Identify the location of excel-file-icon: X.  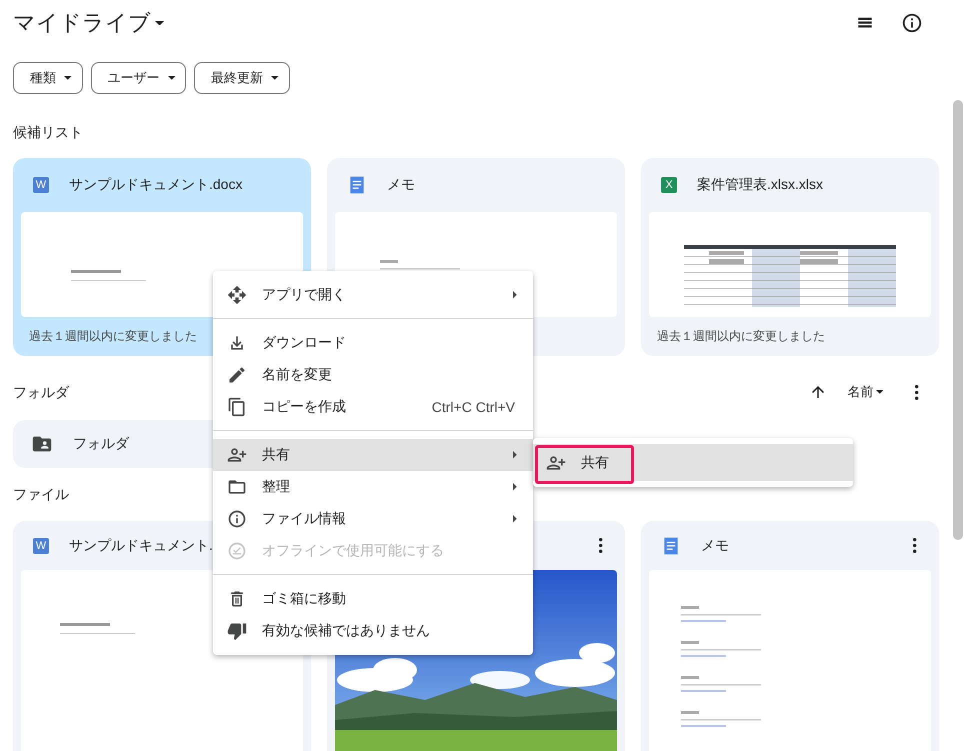
(669, 185).